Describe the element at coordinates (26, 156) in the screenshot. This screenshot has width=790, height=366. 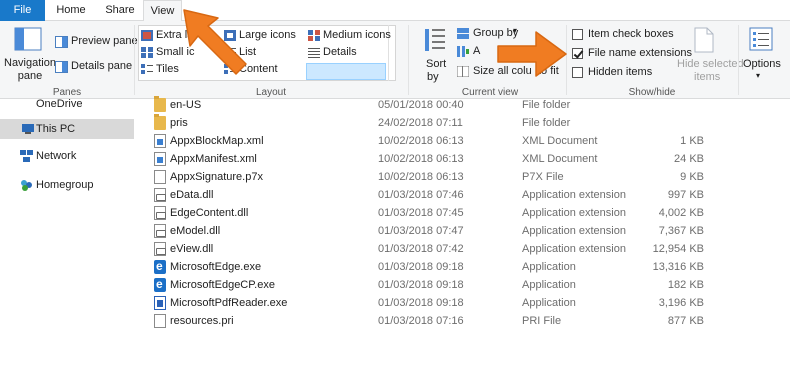
I see `network-icon` at that location.